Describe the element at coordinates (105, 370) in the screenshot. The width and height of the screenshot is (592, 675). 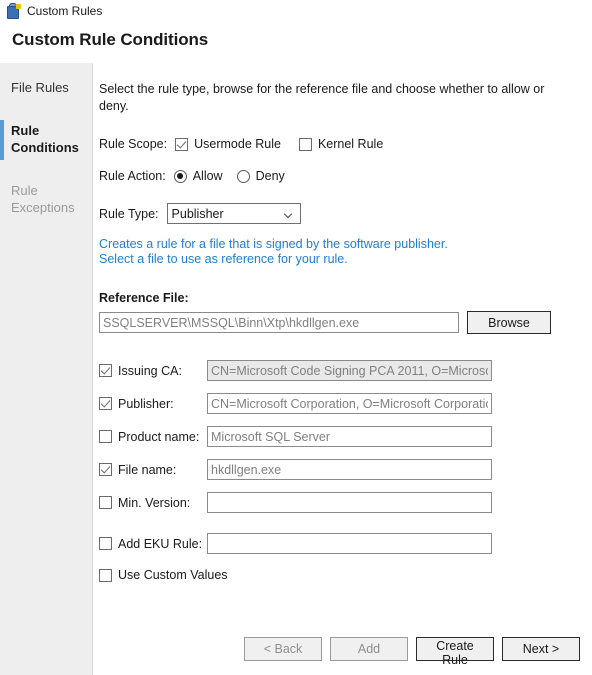
I see `issuing-ca-checkbox` at that location.